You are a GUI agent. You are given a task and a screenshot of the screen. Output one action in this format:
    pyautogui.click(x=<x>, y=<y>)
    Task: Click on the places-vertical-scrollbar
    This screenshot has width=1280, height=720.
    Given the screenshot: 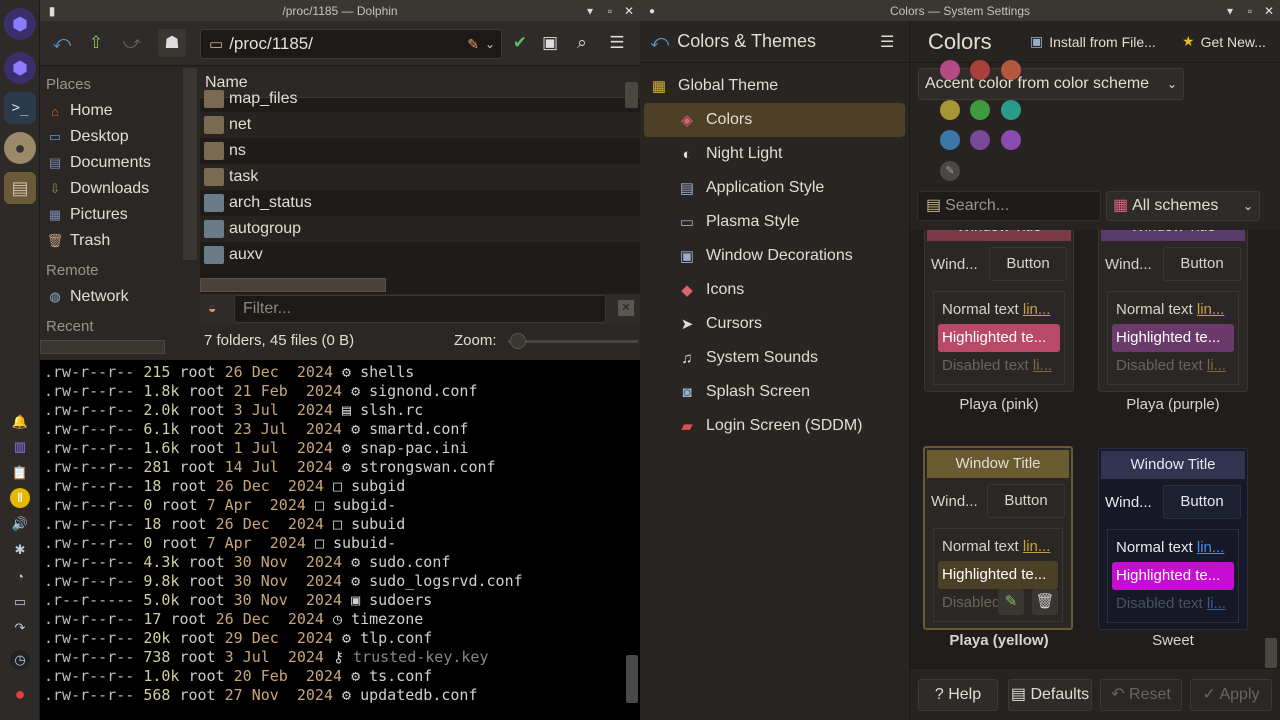 What is the action you would take?
    pyautogui.click(x=190, y=164)
    